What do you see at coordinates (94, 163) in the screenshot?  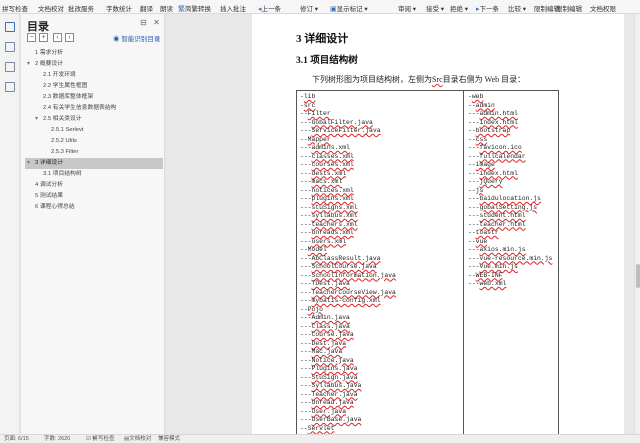 I see `toc-item-selected: ▾ 3 详细设计` at bounding box center [94, 163].